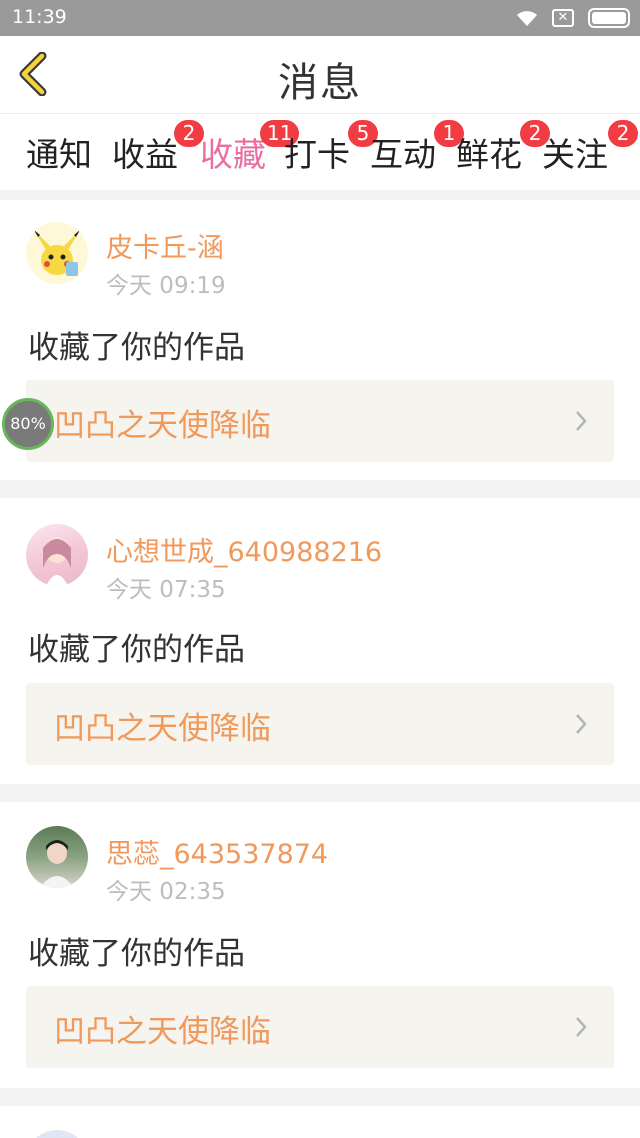 This screenshot has height=1138, width=640. What do you see at coordinates (166, 892) in the screenshot?
I see `timestamp: 今天 02:35` at bounding box center [166, 892].